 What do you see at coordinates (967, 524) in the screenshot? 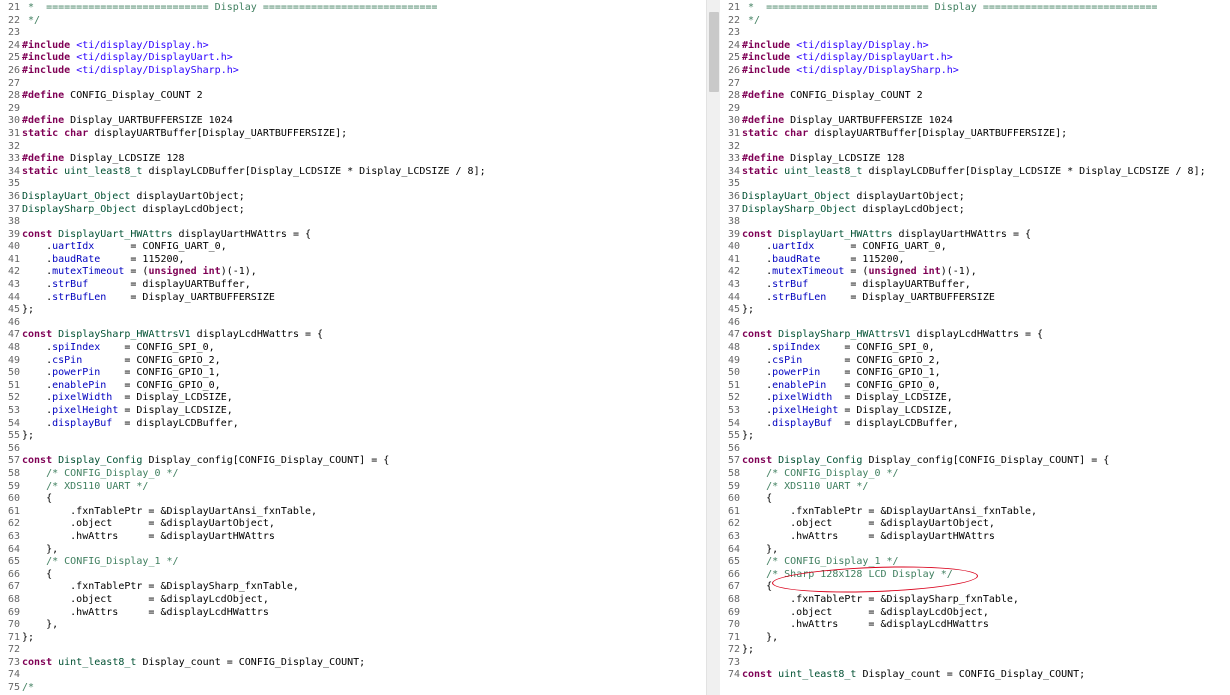
I see `code-line: 62 .object = &displayUartObject,` at bounding box center [967, 524].